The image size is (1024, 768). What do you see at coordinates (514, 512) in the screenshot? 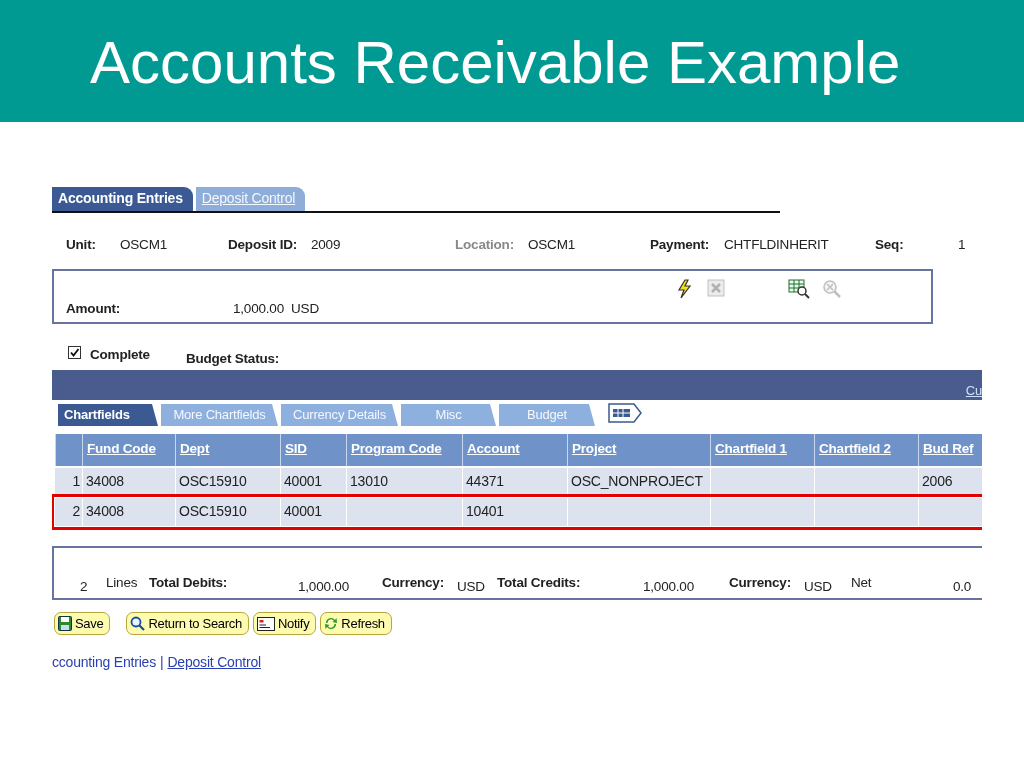
I see `table-cell: 10401` at bounding box center [514, 512].